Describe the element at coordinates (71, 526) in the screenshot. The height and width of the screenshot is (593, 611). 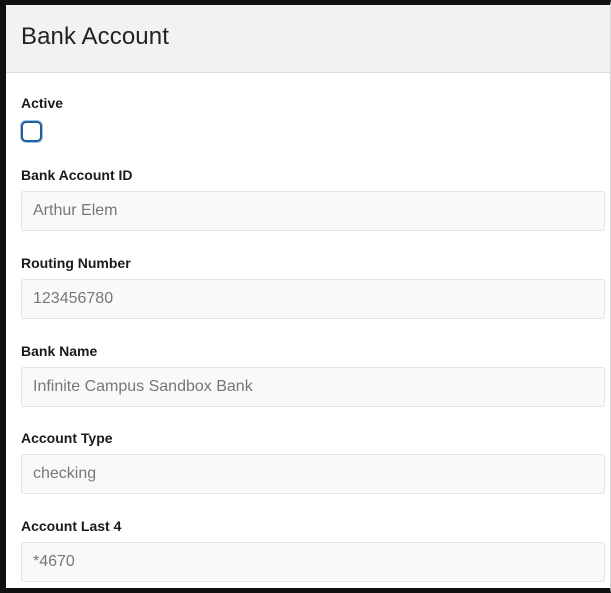
I see `account-last-4-label: Account Last 4` at that location.